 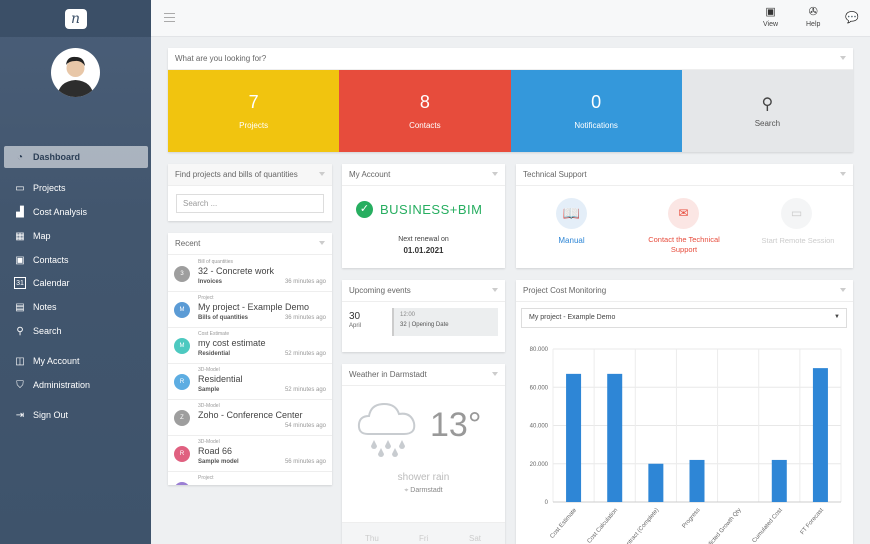 What do you see at coordinates (768, 525) in the screenshot?
I see `x-tick-label: Cumulated Cost` at bounding box center [768, 525].